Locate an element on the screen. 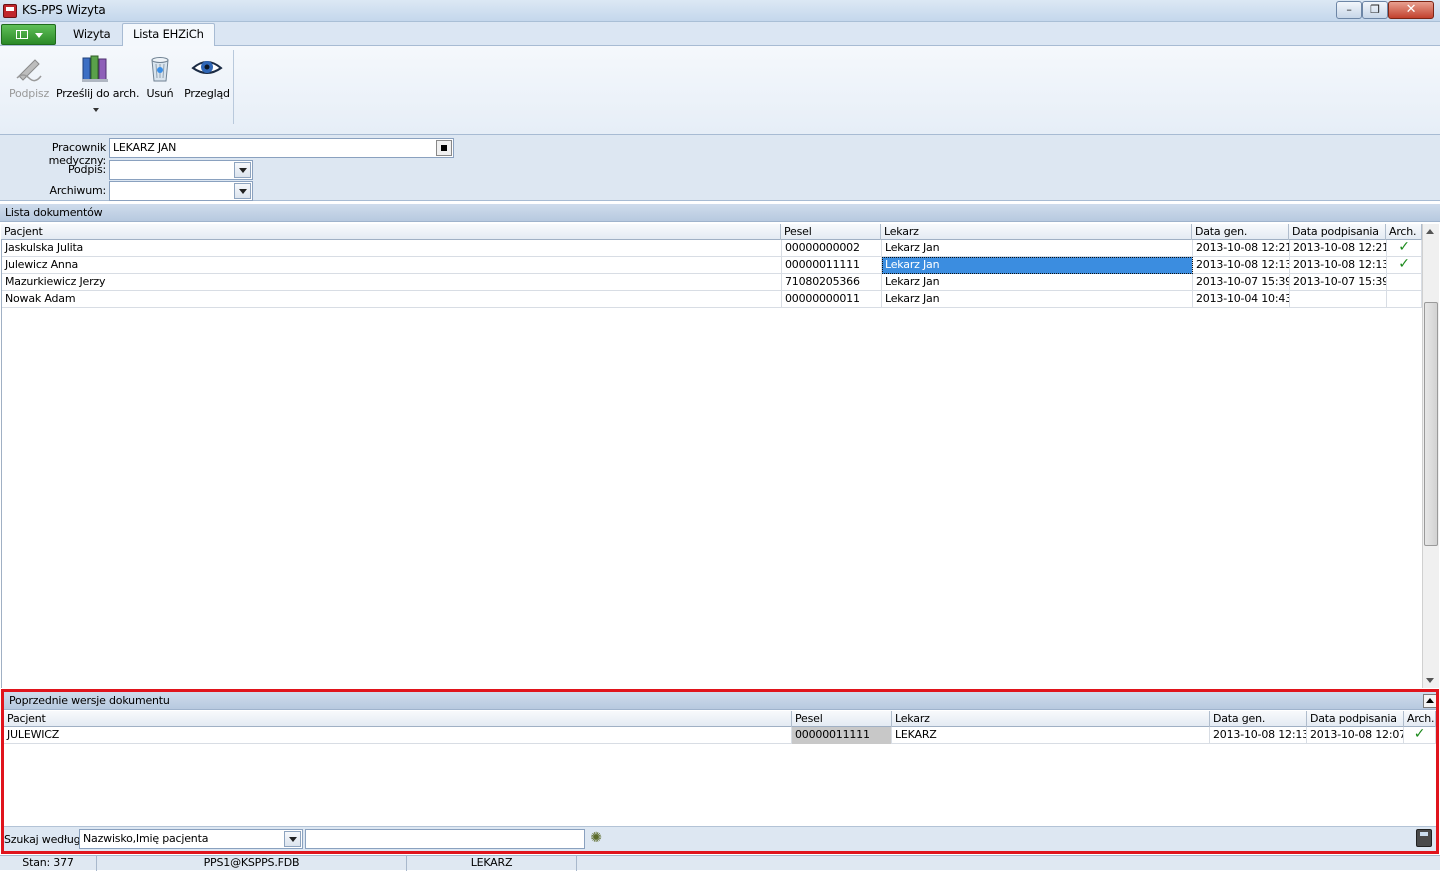 The width and height of the screenshot is (1440, 871). pracownik-field: LEKARZ JAN is located at coordinates (281, 148).